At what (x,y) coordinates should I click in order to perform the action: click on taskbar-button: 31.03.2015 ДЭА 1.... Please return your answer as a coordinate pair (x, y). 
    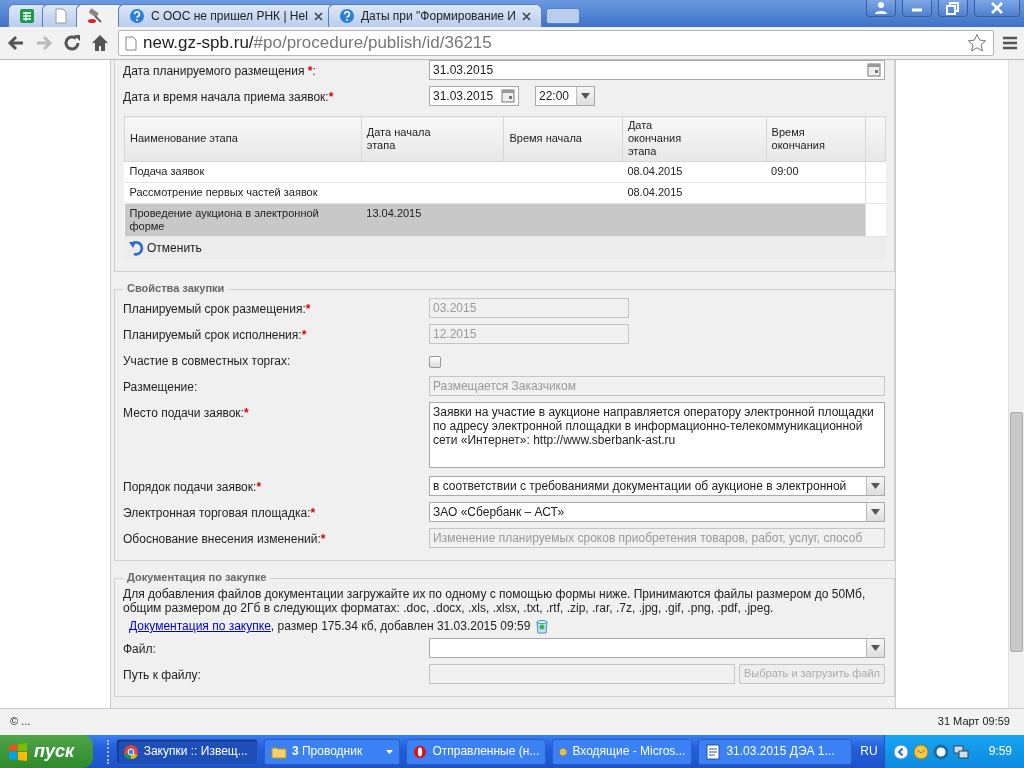
    Looking at the image, I should click on (775, 751).